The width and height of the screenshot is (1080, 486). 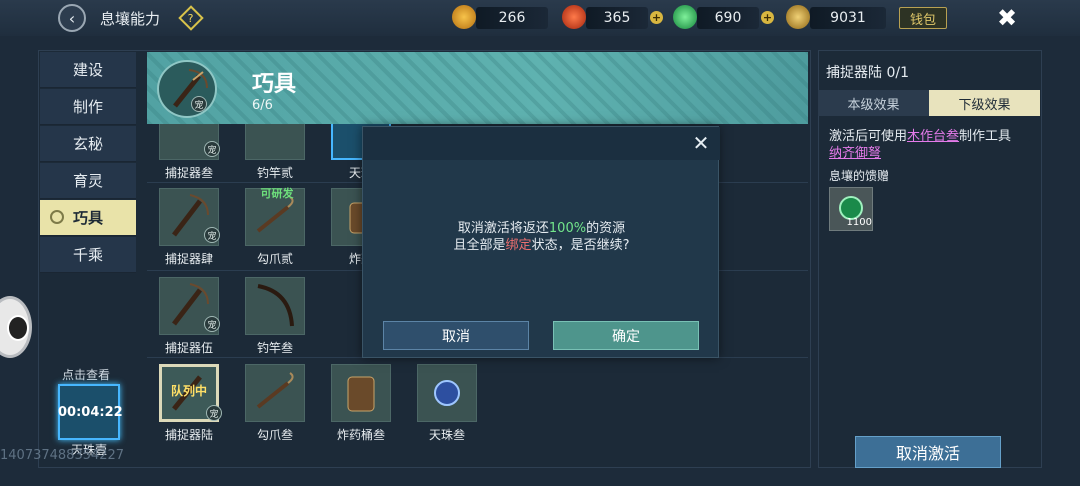 I want to click on sidebar-item-mystic: 玄秘, so click(x=88, y=144).